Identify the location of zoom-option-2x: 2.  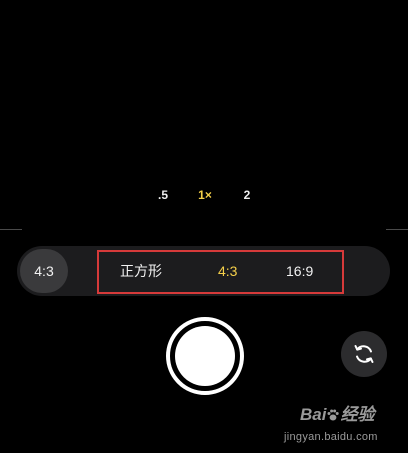
(247, 195).